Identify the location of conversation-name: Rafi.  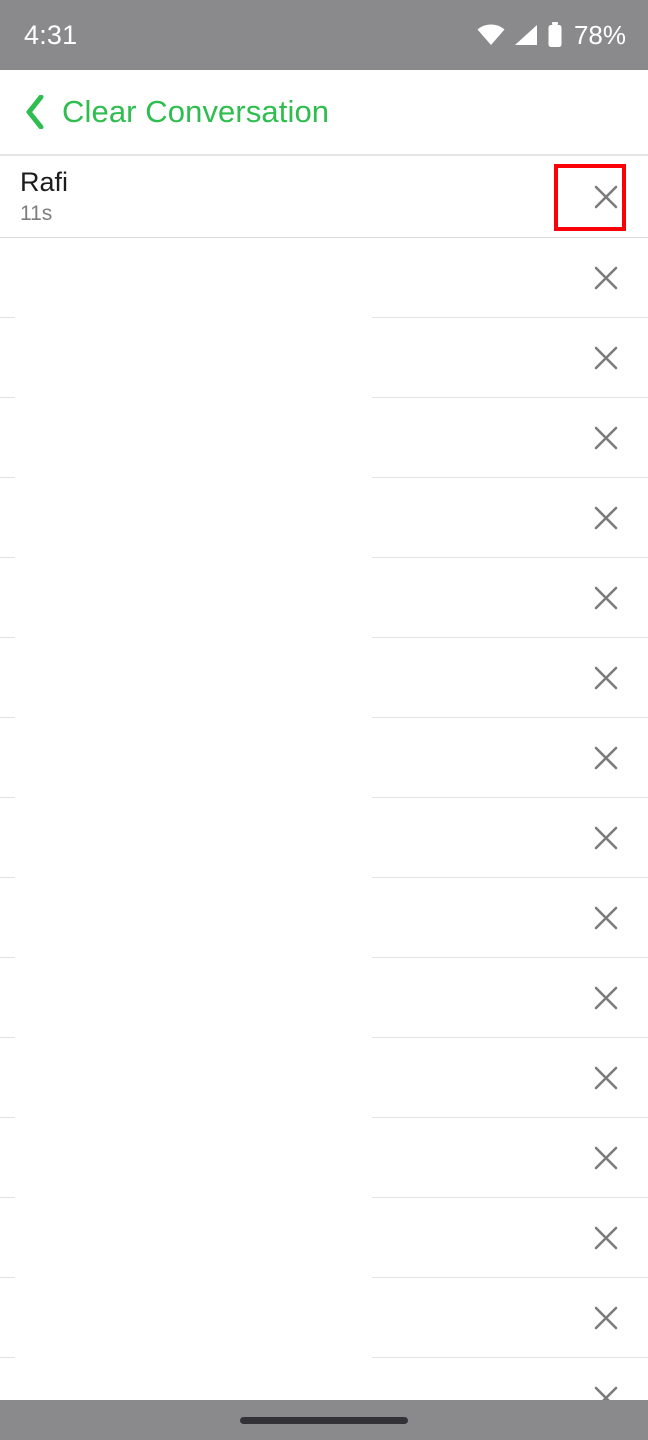
(44, 182).